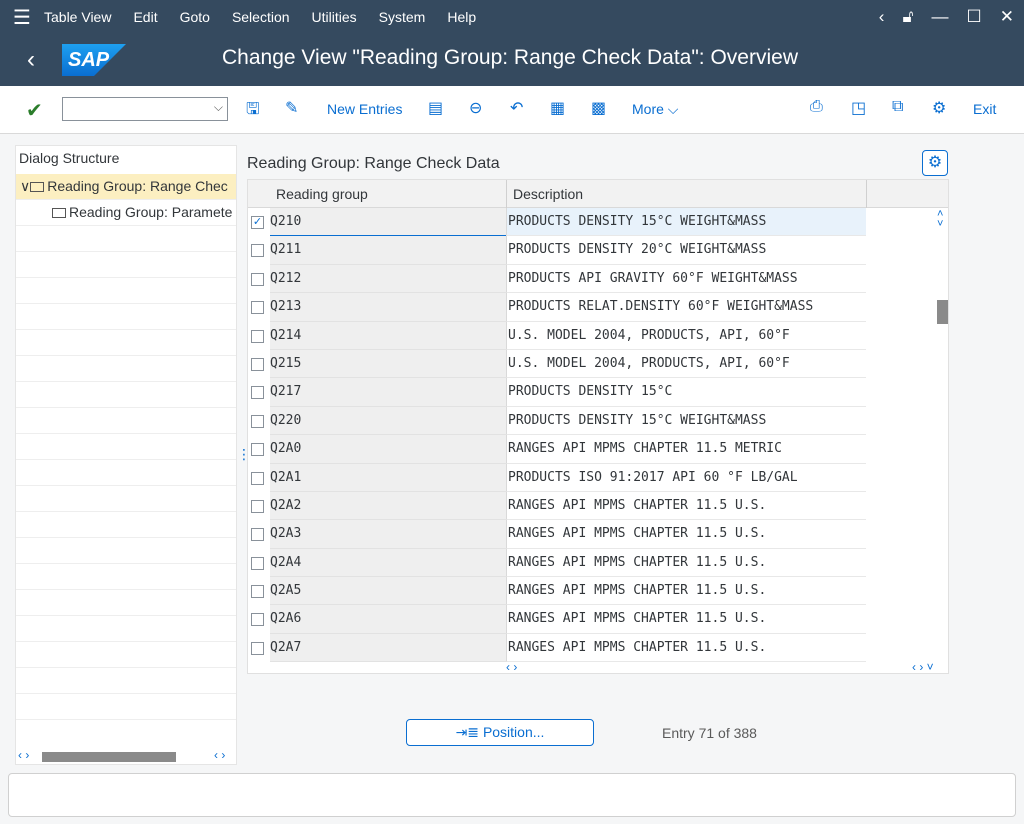 The image size is (1024, 824). What do you see at coordinates (388, 449) in the screenshot?
I see `reading-group-cell: Q2A0` at bounding box center [388, 449].